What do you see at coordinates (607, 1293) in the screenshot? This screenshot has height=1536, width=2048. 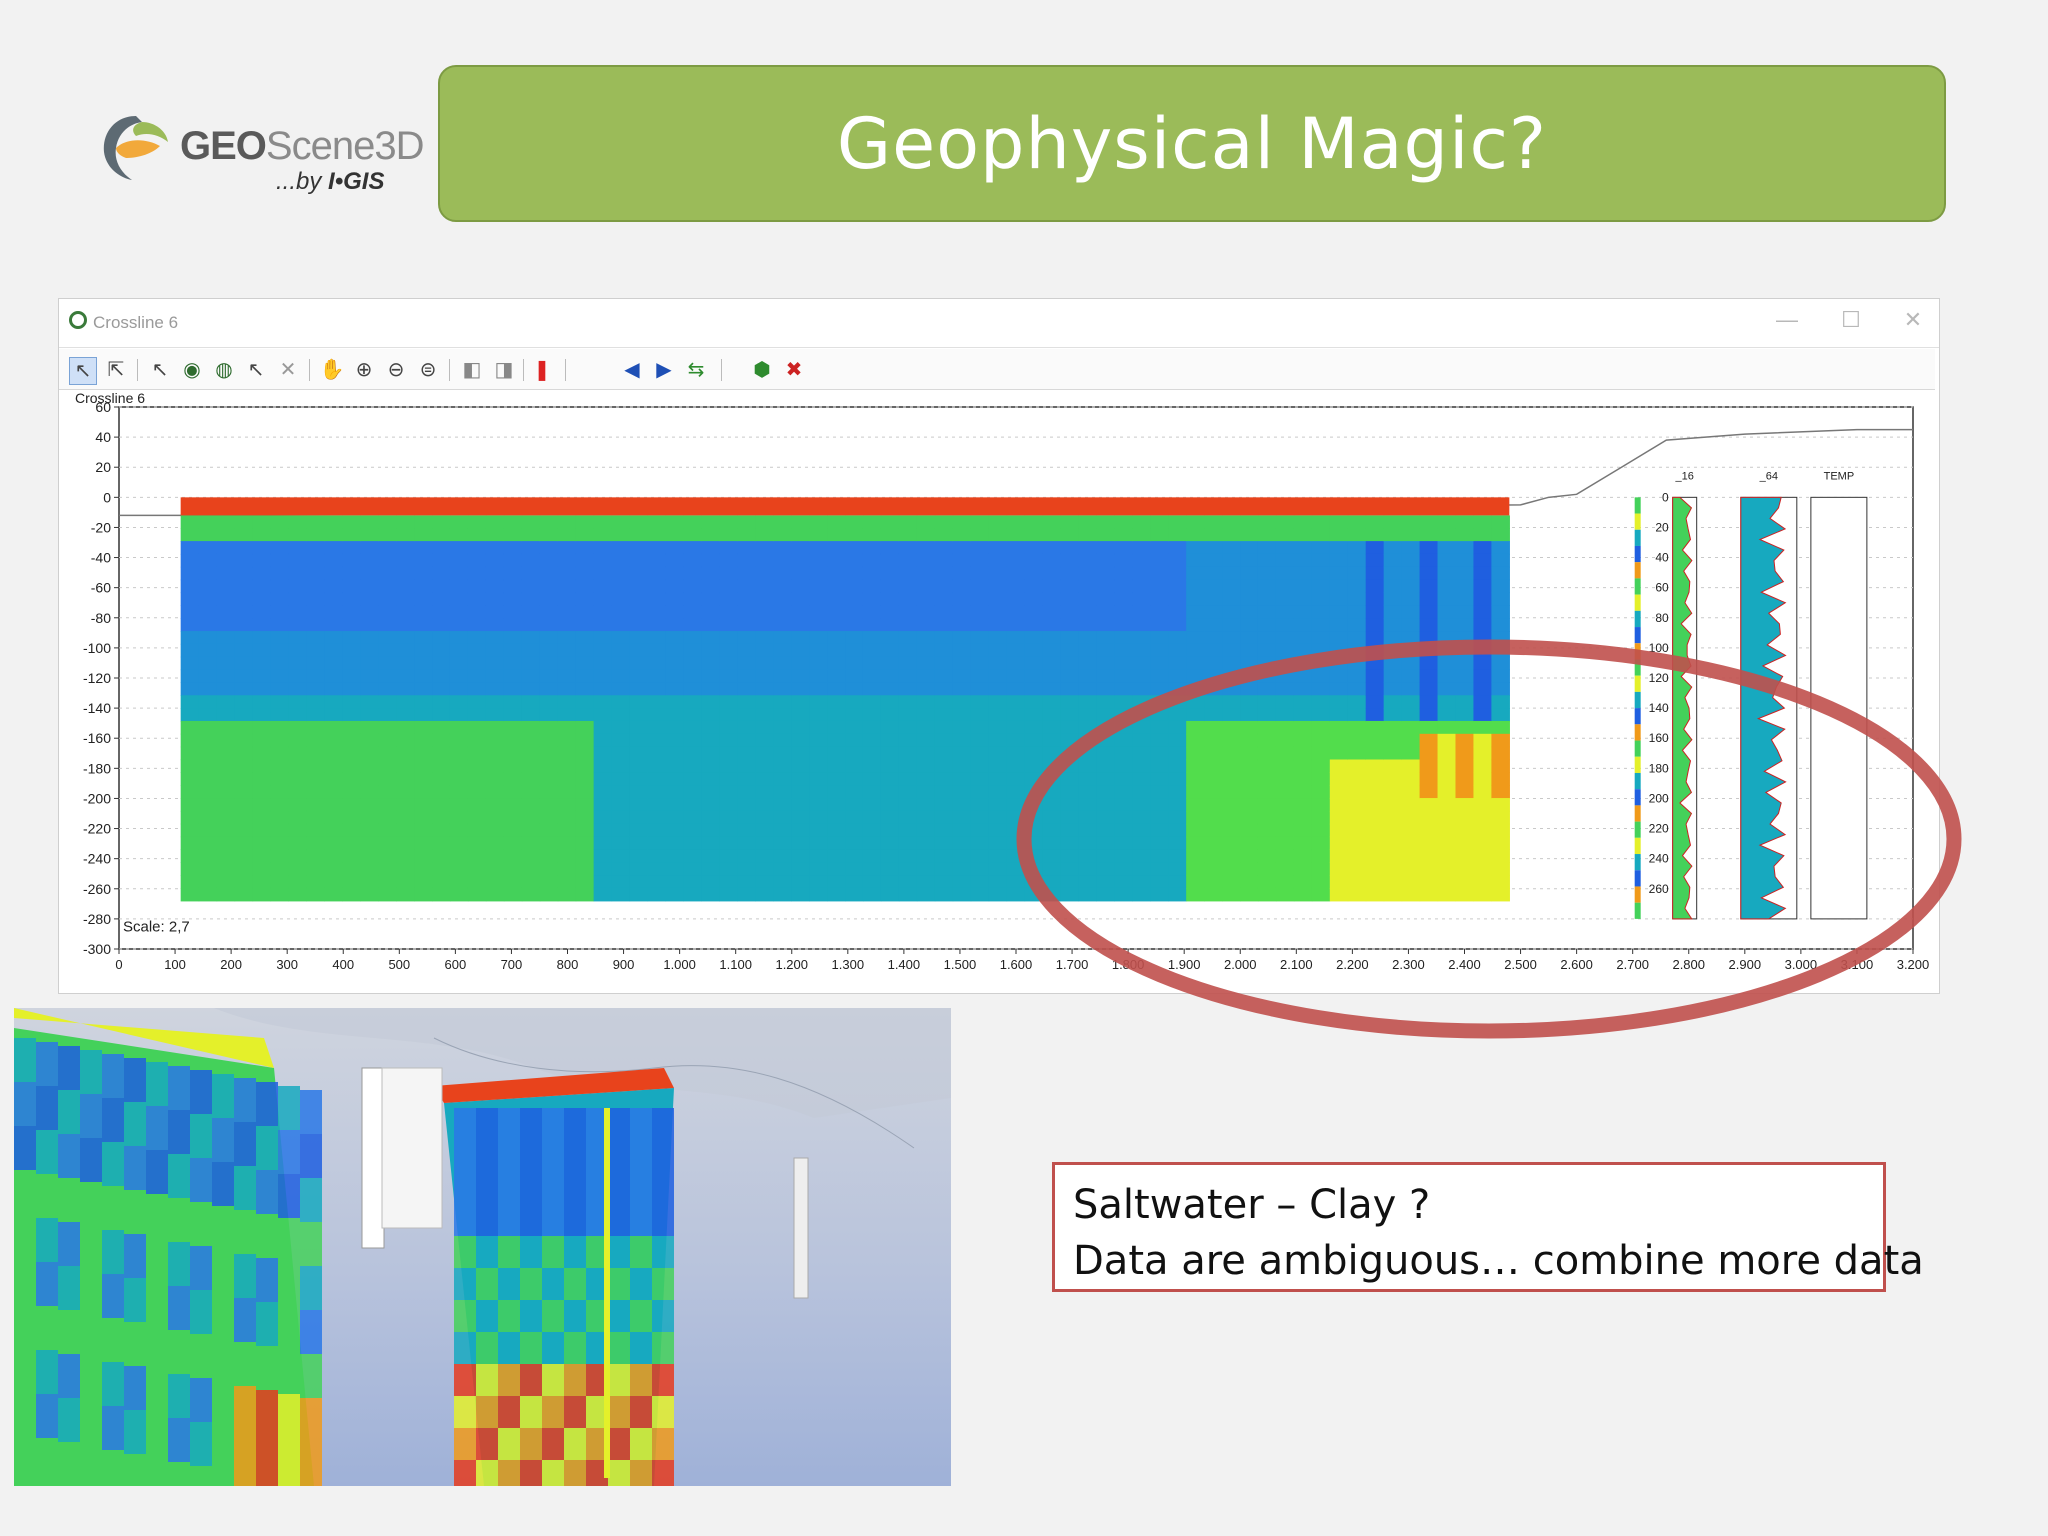 I see `scene-borehole-center` at bounding box center [607, 1293].